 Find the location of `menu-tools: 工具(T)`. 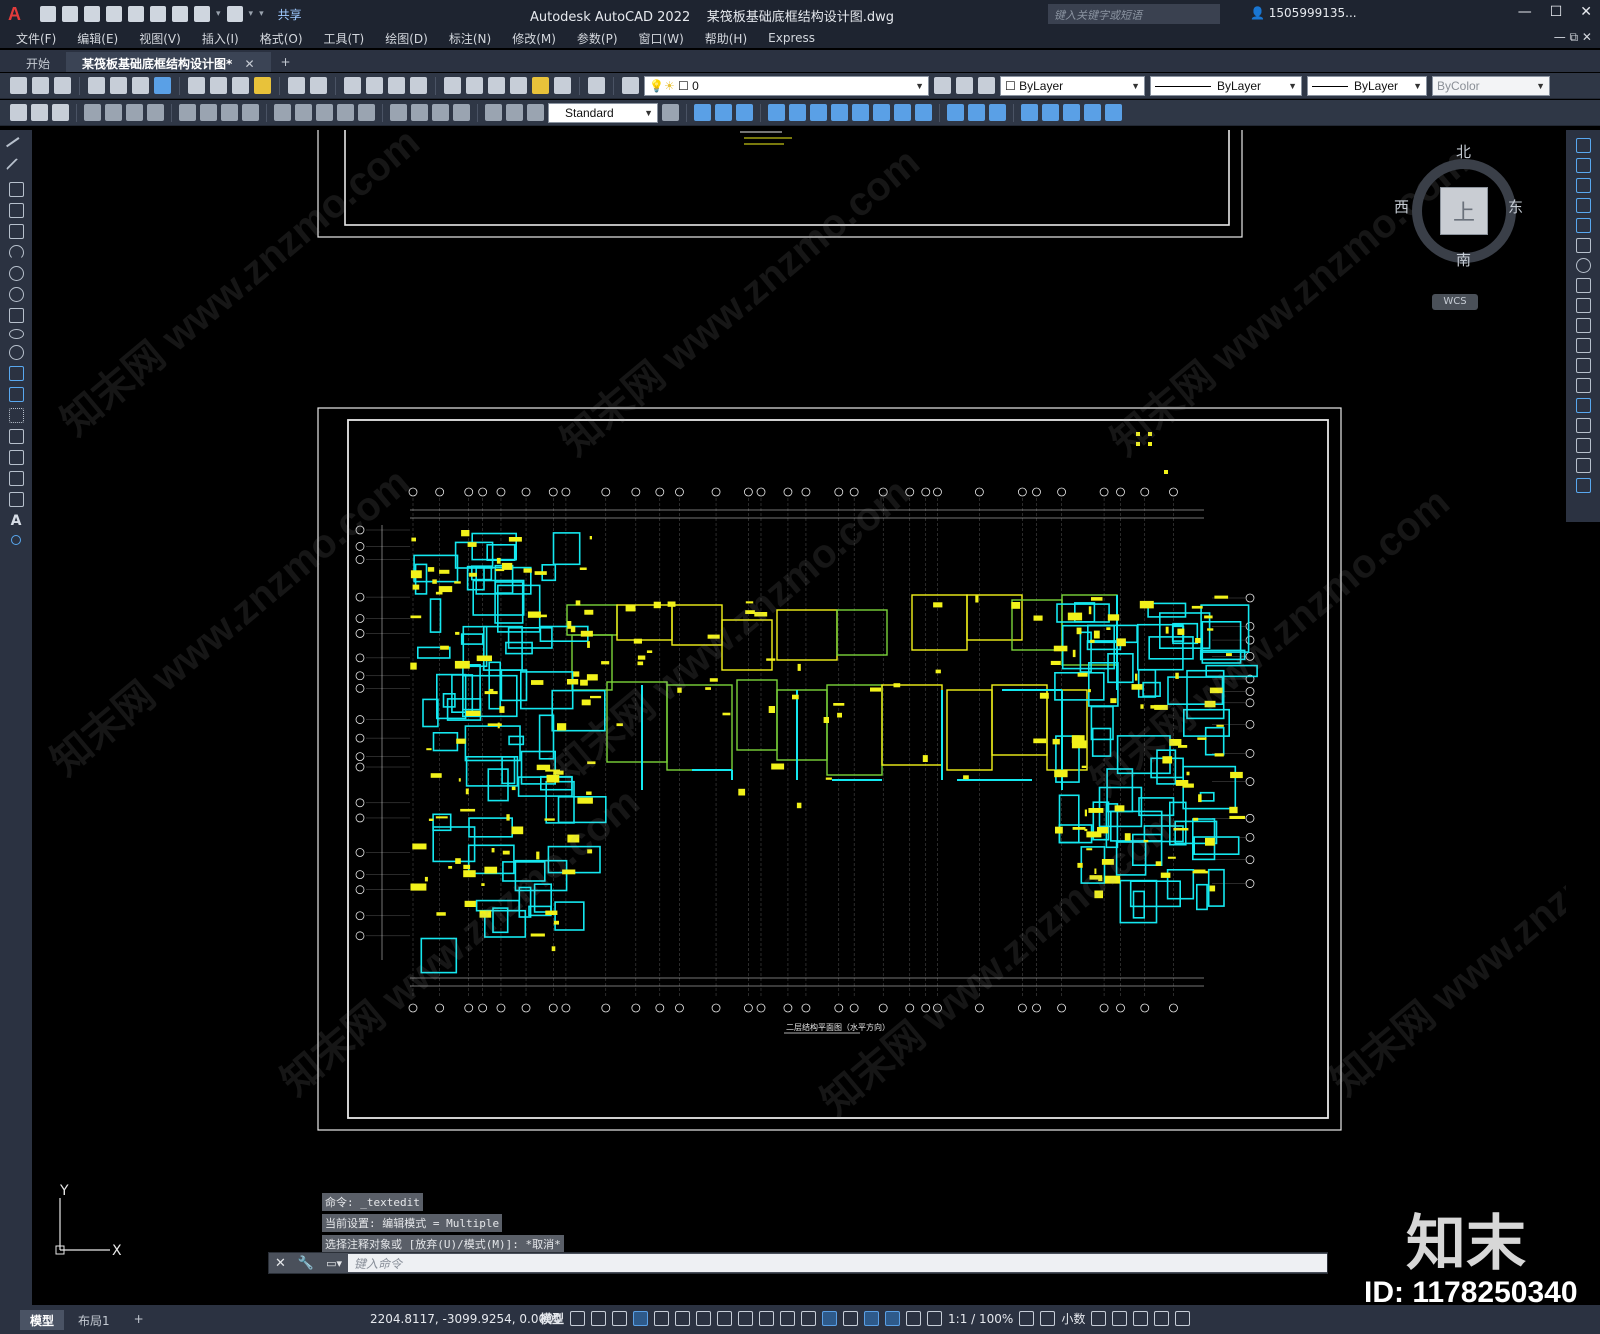

menu-tools: 工具(T) is located at coordinates (344, 38).